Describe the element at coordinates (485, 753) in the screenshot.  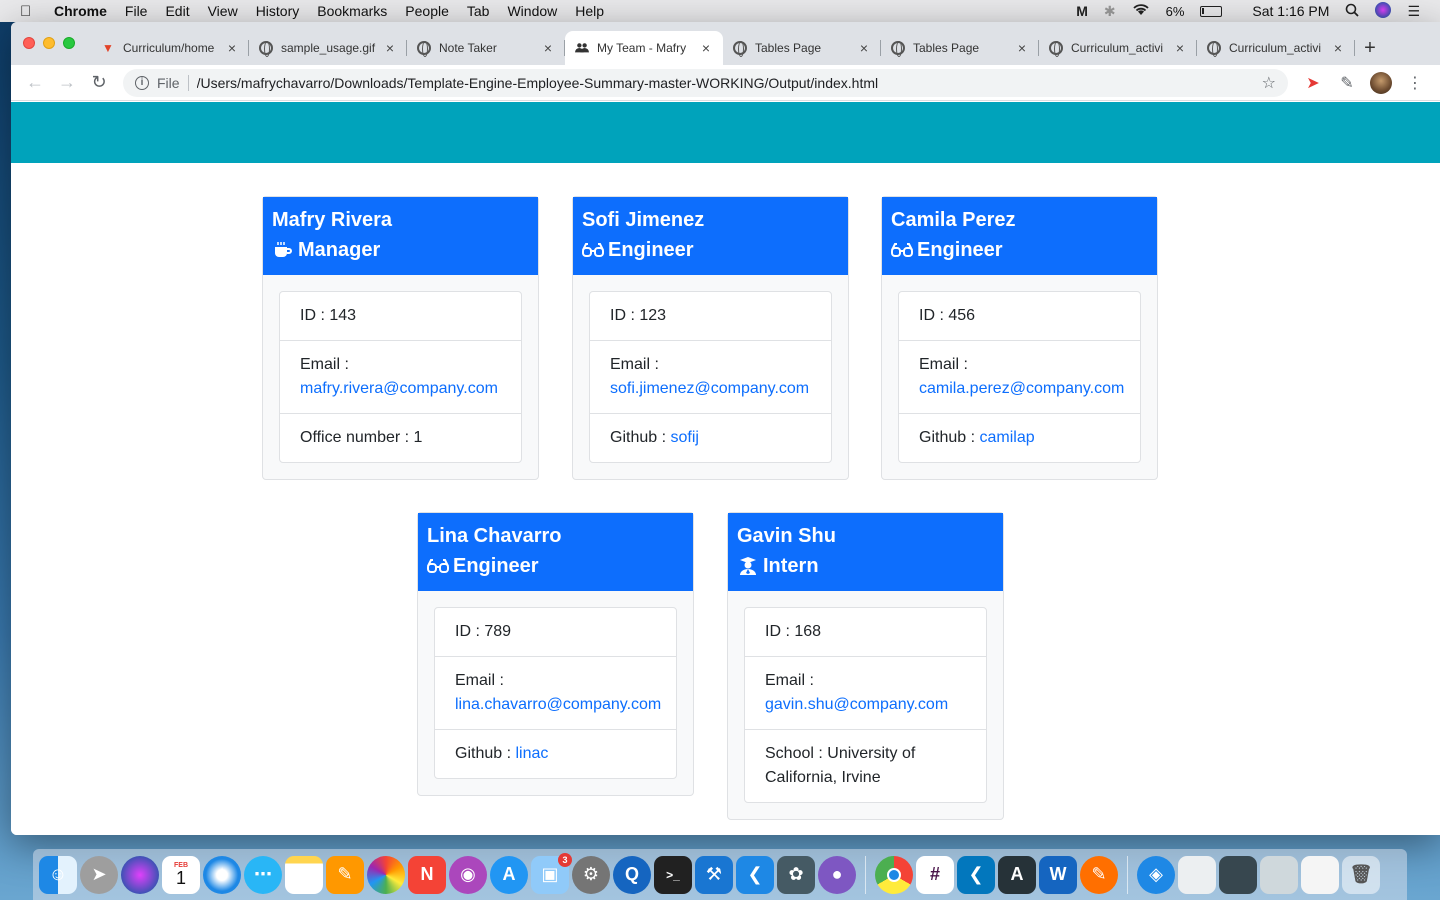
I see `github-label: Github :` at that location.